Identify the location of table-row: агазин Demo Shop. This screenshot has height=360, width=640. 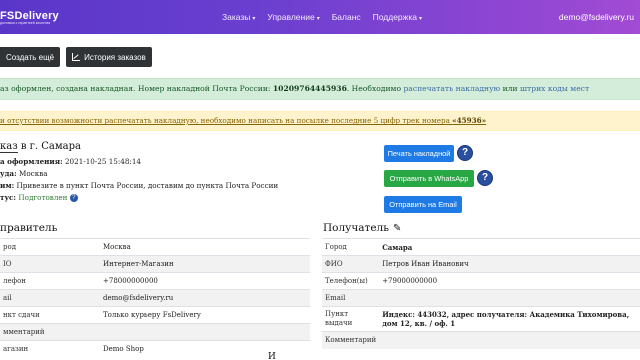
(155, 349).